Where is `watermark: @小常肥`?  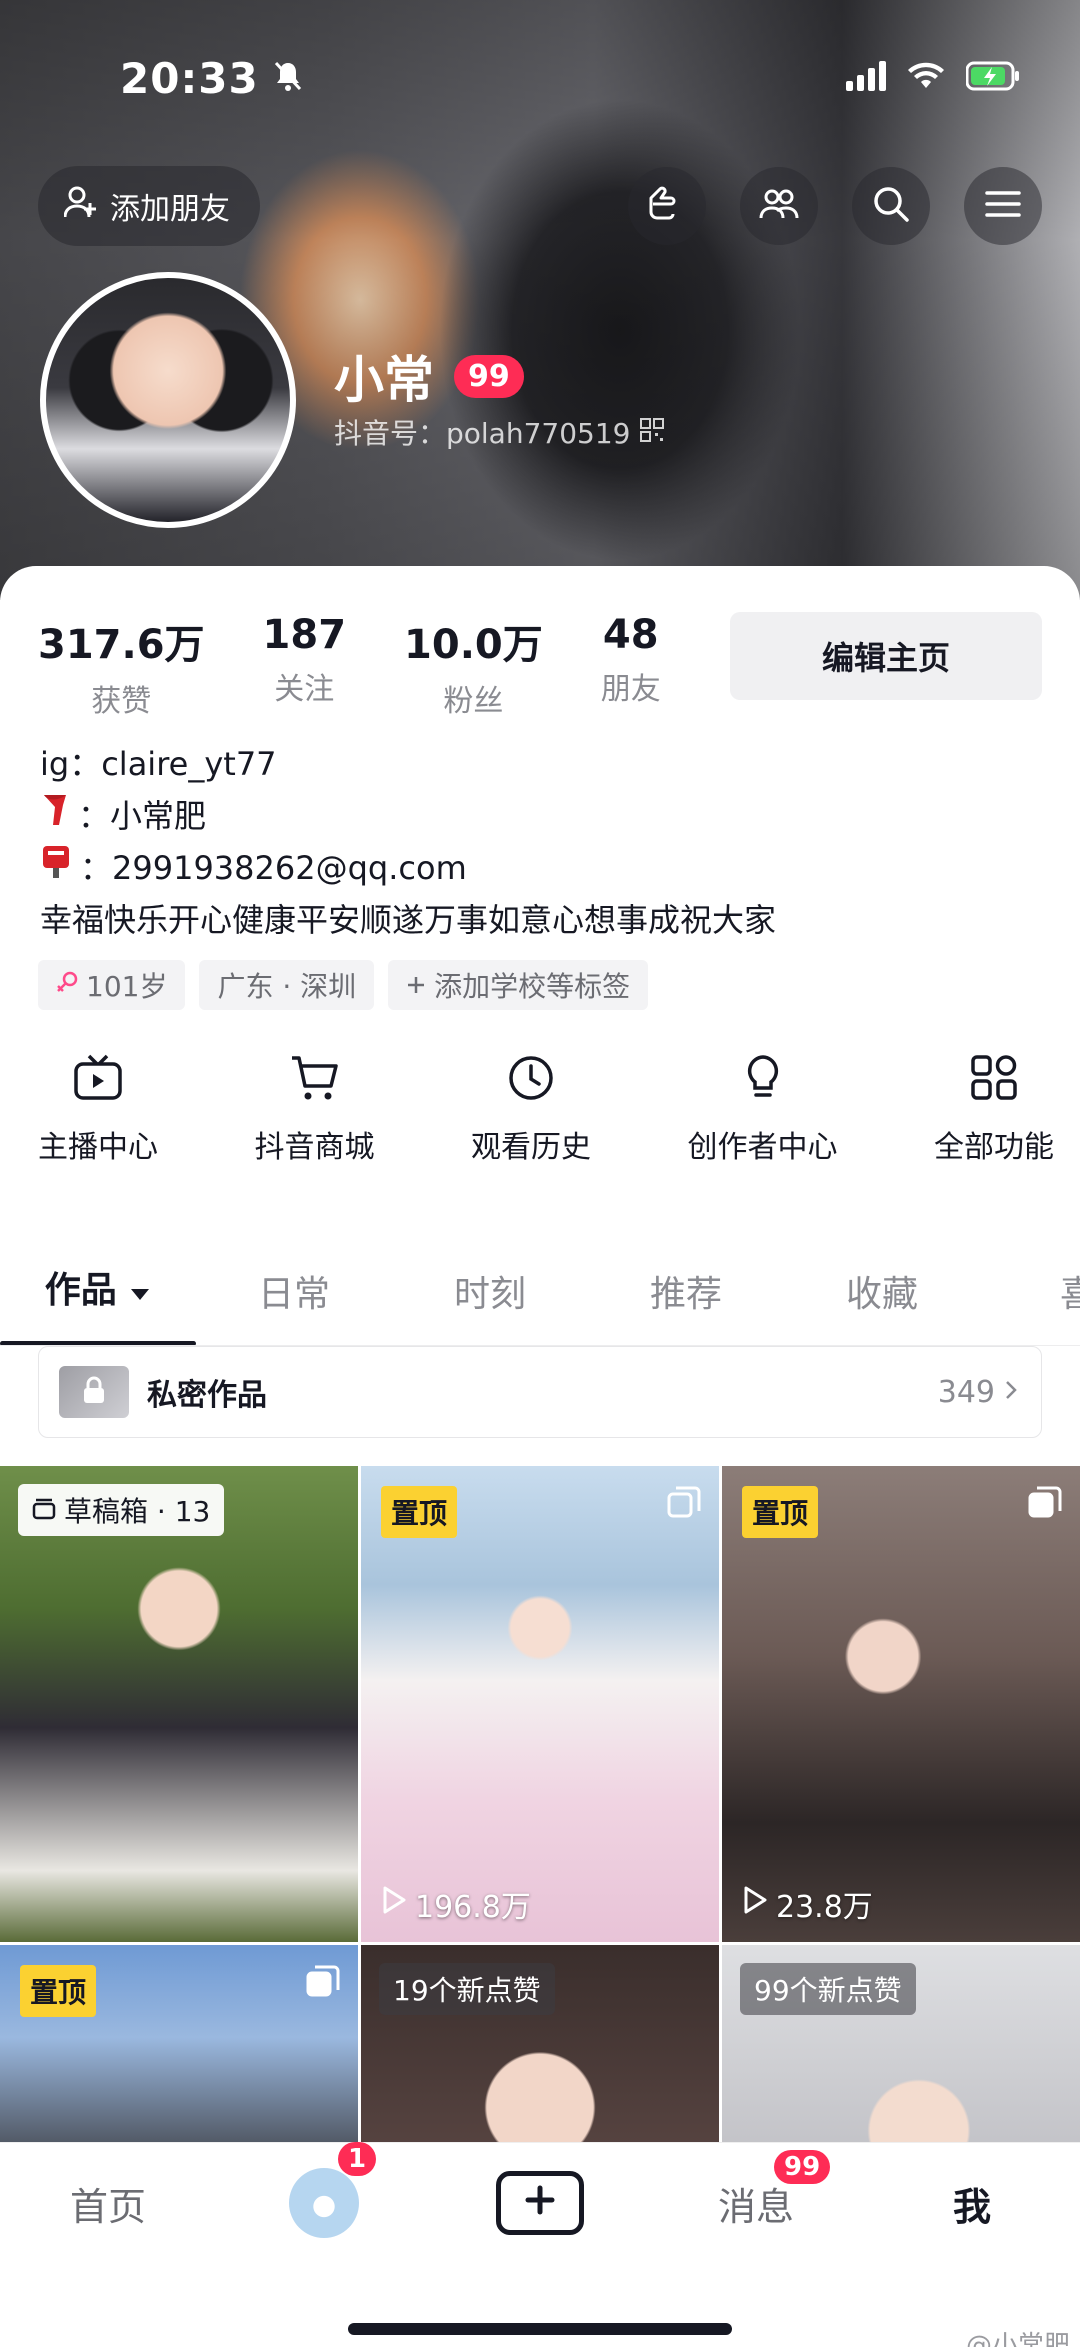
watermark: @小常肥 is located at coordinates (1017, 2339).